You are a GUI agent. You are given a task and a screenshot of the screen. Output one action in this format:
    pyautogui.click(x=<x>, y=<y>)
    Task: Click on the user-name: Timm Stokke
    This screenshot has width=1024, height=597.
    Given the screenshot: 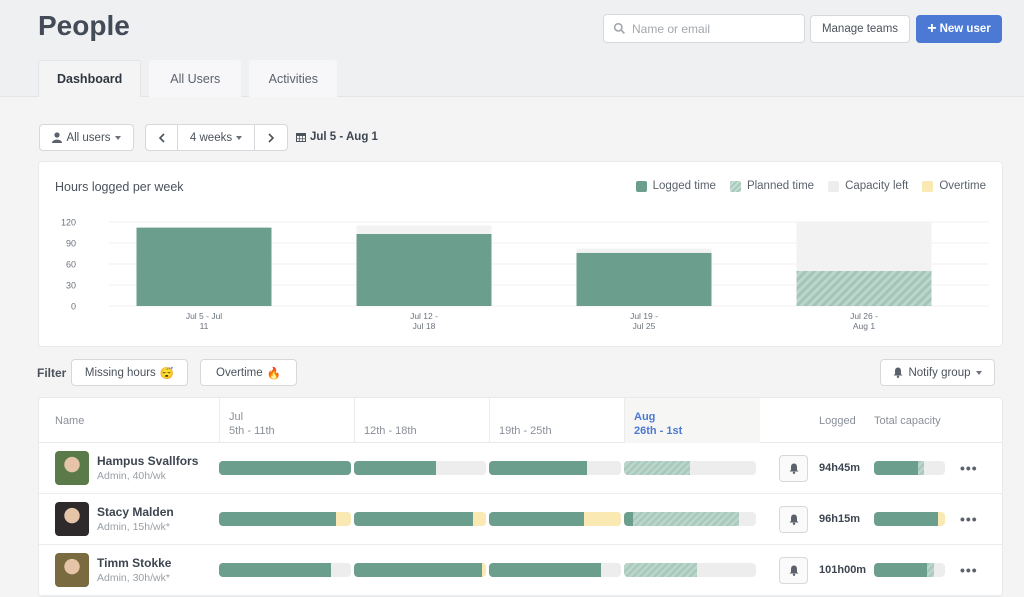 What is the action you would take?
    pyautogui.click(x=134, y=563)
    